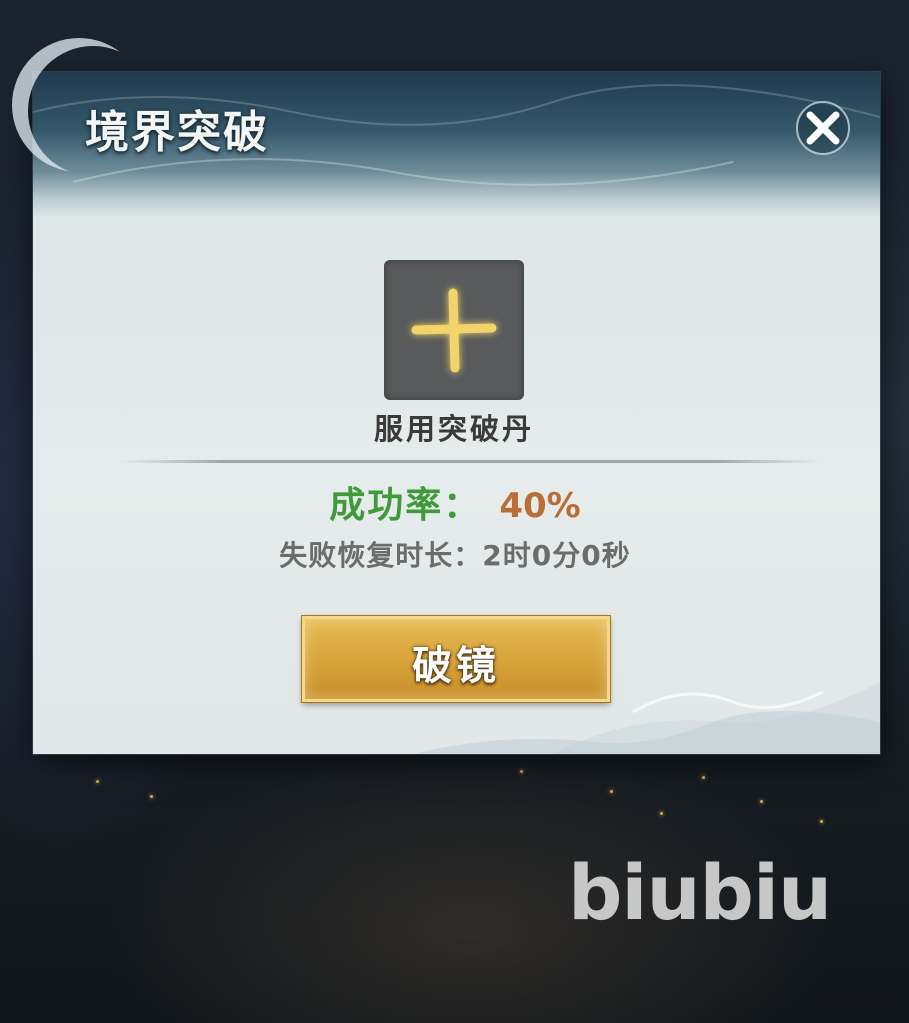  What do you see at coordinates (455, 555) in the screenshot?
I see `failure-recovery-time: 失败恢复时长：2时0分0秒` at bounding box center [455, 555].